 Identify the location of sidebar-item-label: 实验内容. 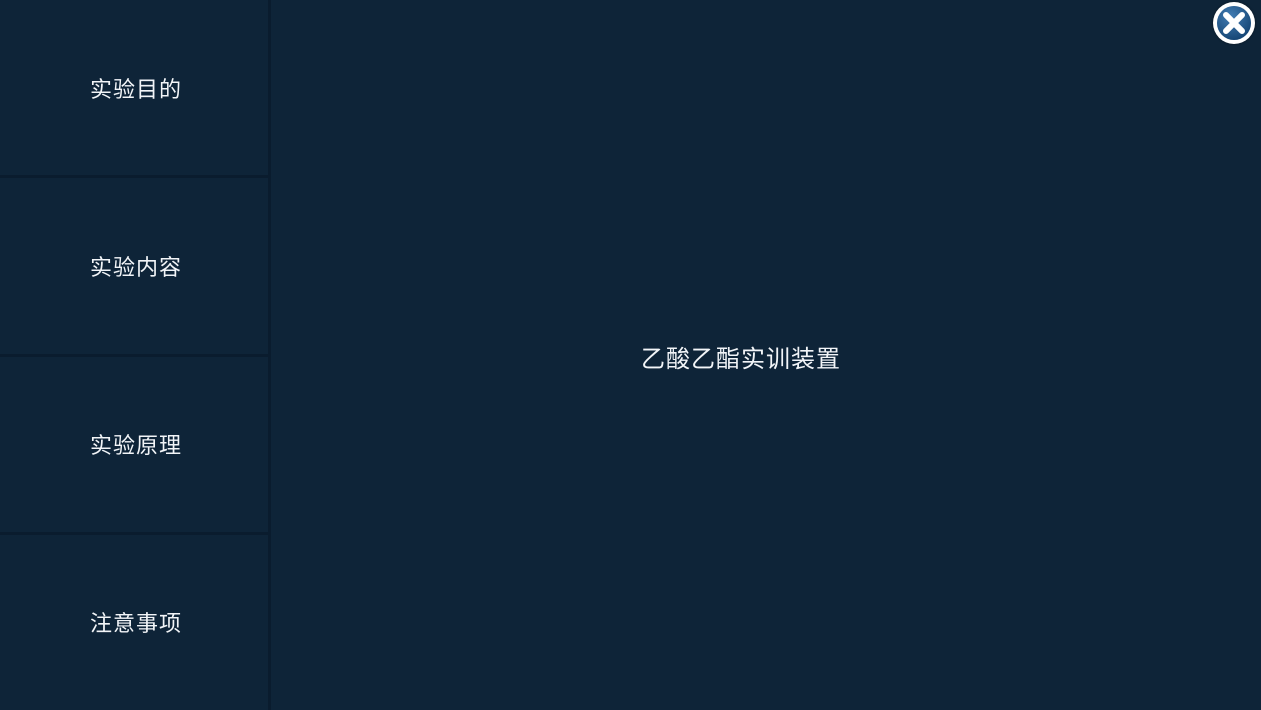
(135, 268).